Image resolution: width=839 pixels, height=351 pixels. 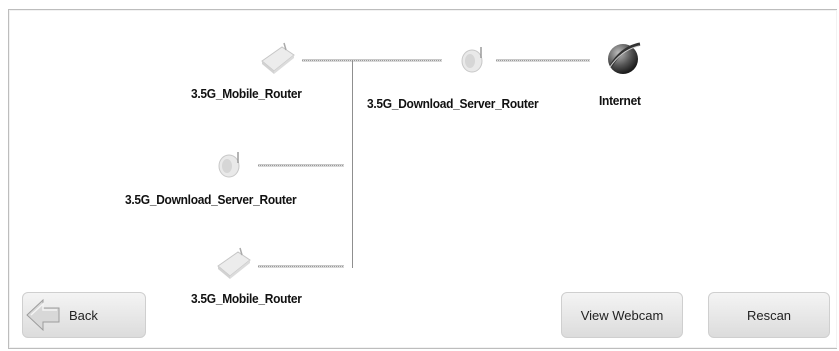 I want to click on router-3-label: 3.5G_Mobile_Router, so click(x=246, y=298).